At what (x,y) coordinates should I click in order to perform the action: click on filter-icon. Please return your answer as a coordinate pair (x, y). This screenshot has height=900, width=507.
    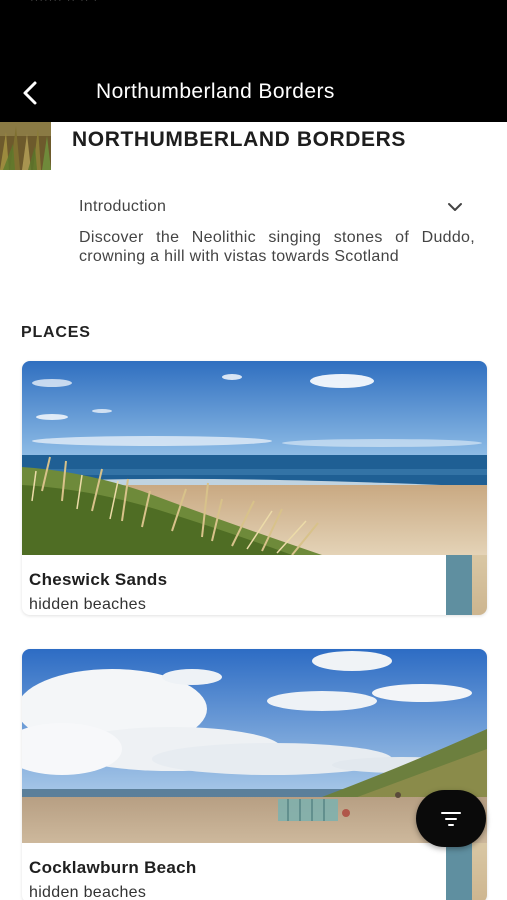
    Looking at the image, I should click on (451, 818).